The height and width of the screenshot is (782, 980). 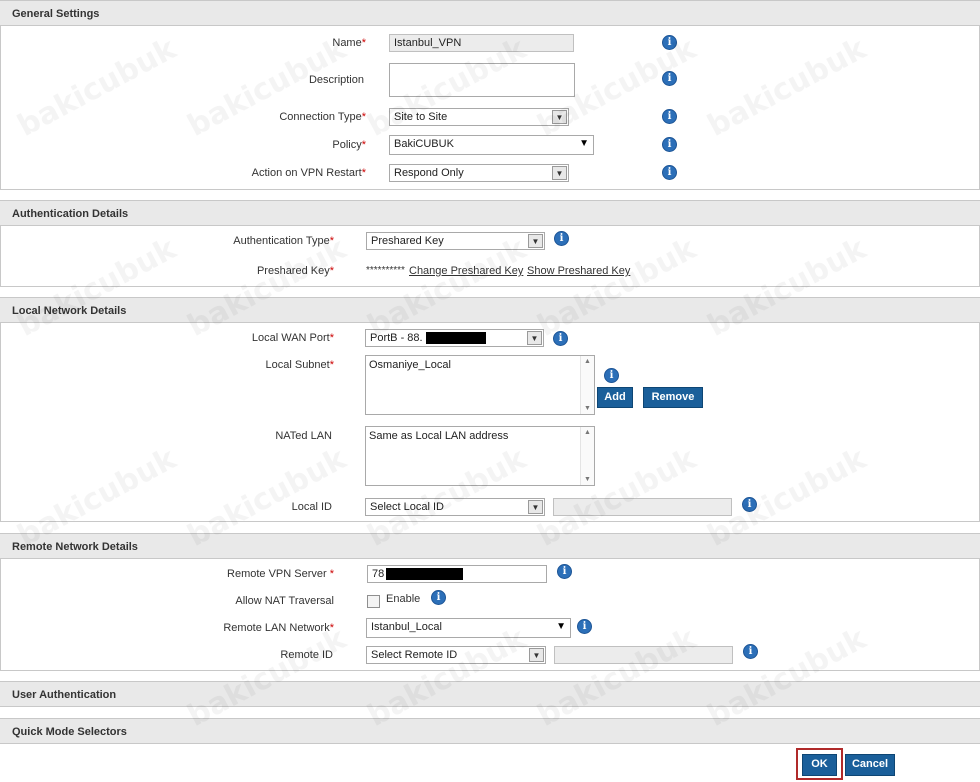 What do you see at coordinates (336, 80) in the screenshot?
I see `description-label: Description` at bounding box center [336, 80].